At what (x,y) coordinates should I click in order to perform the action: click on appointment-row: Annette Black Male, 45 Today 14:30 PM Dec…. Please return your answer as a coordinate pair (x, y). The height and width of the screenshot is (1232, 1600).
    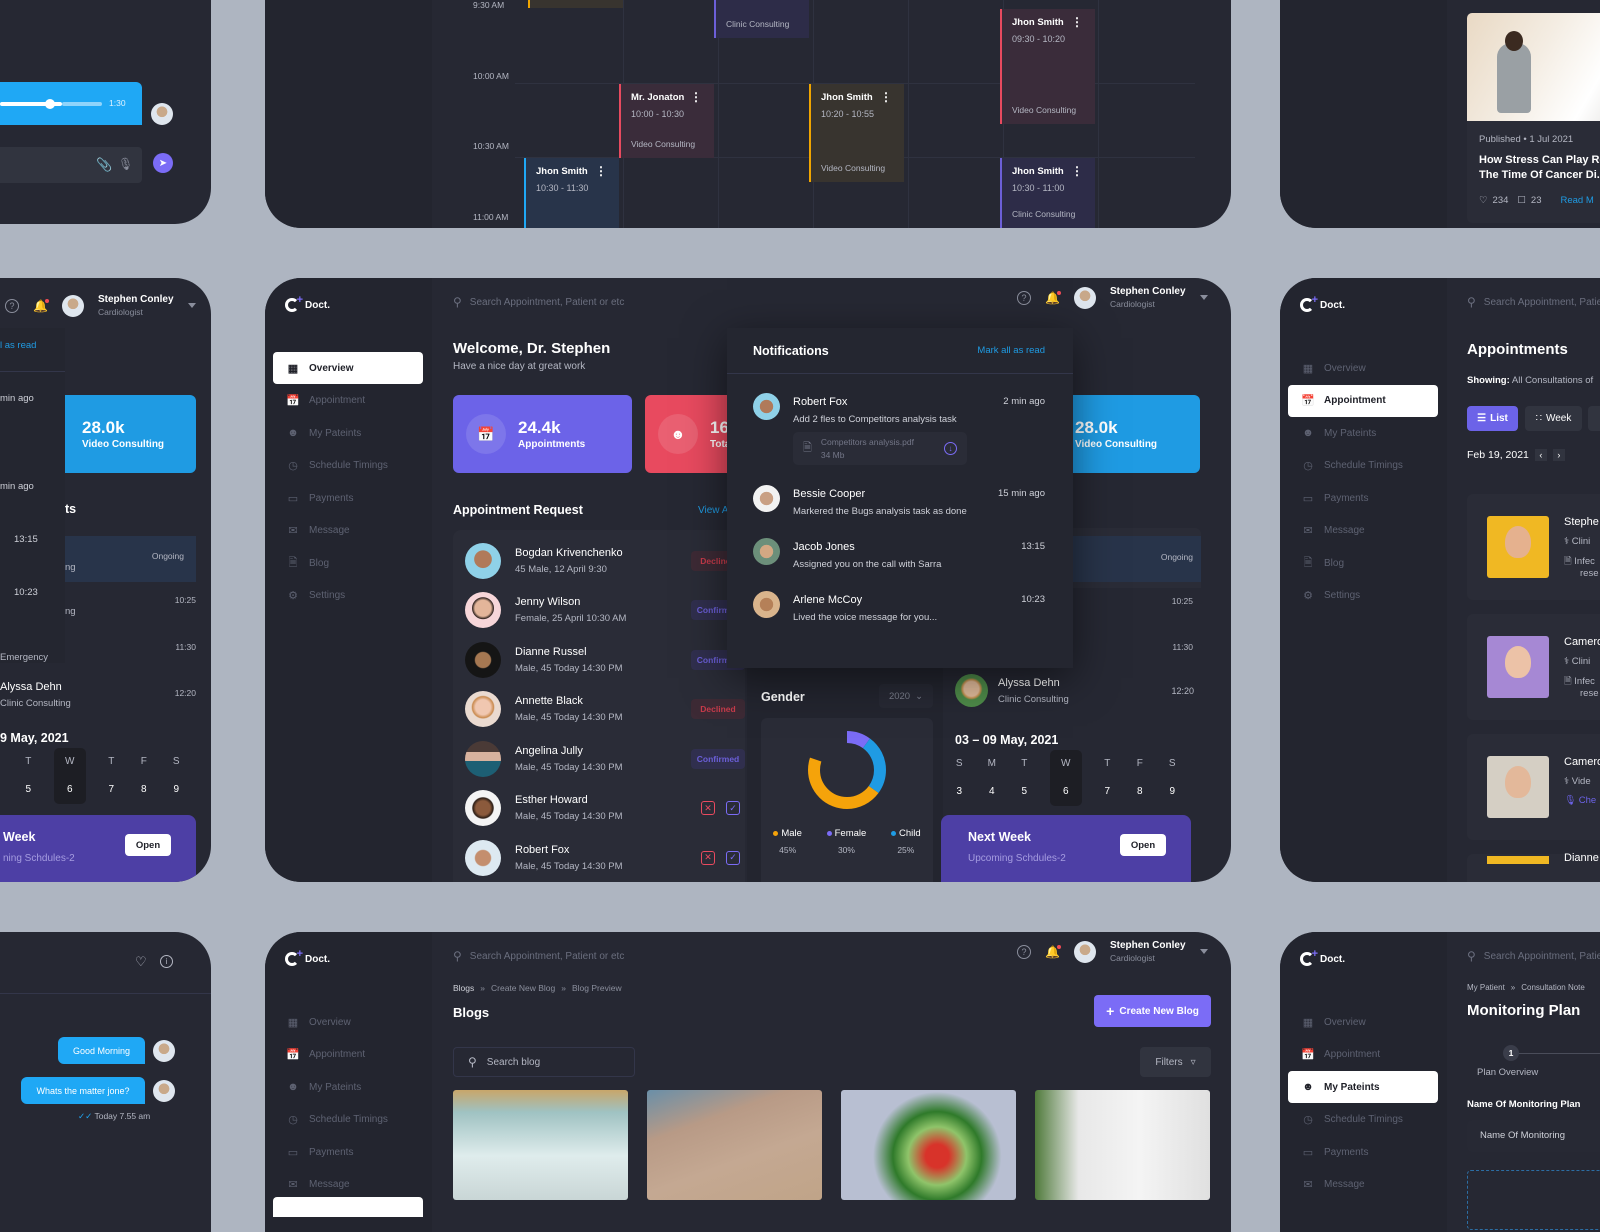
    Looking at the image, I should click on (599, 710).